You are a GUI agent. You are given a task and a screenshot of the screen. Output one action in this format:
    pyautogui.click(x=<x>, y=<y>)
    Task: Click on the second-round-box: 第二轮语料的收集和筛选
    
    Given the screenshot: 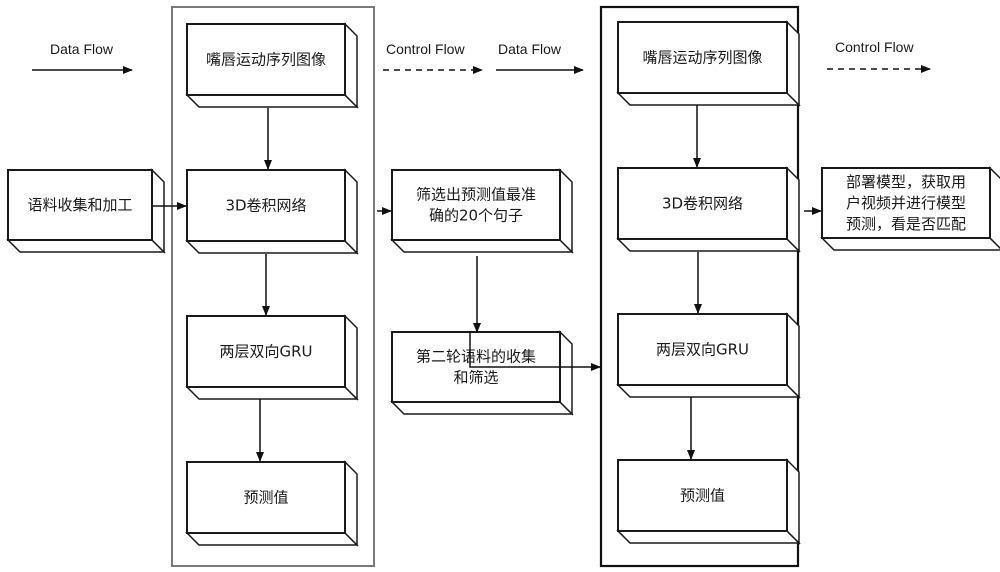 What is the action you would take?
    pyautogui.click(x=482, y=373)
    